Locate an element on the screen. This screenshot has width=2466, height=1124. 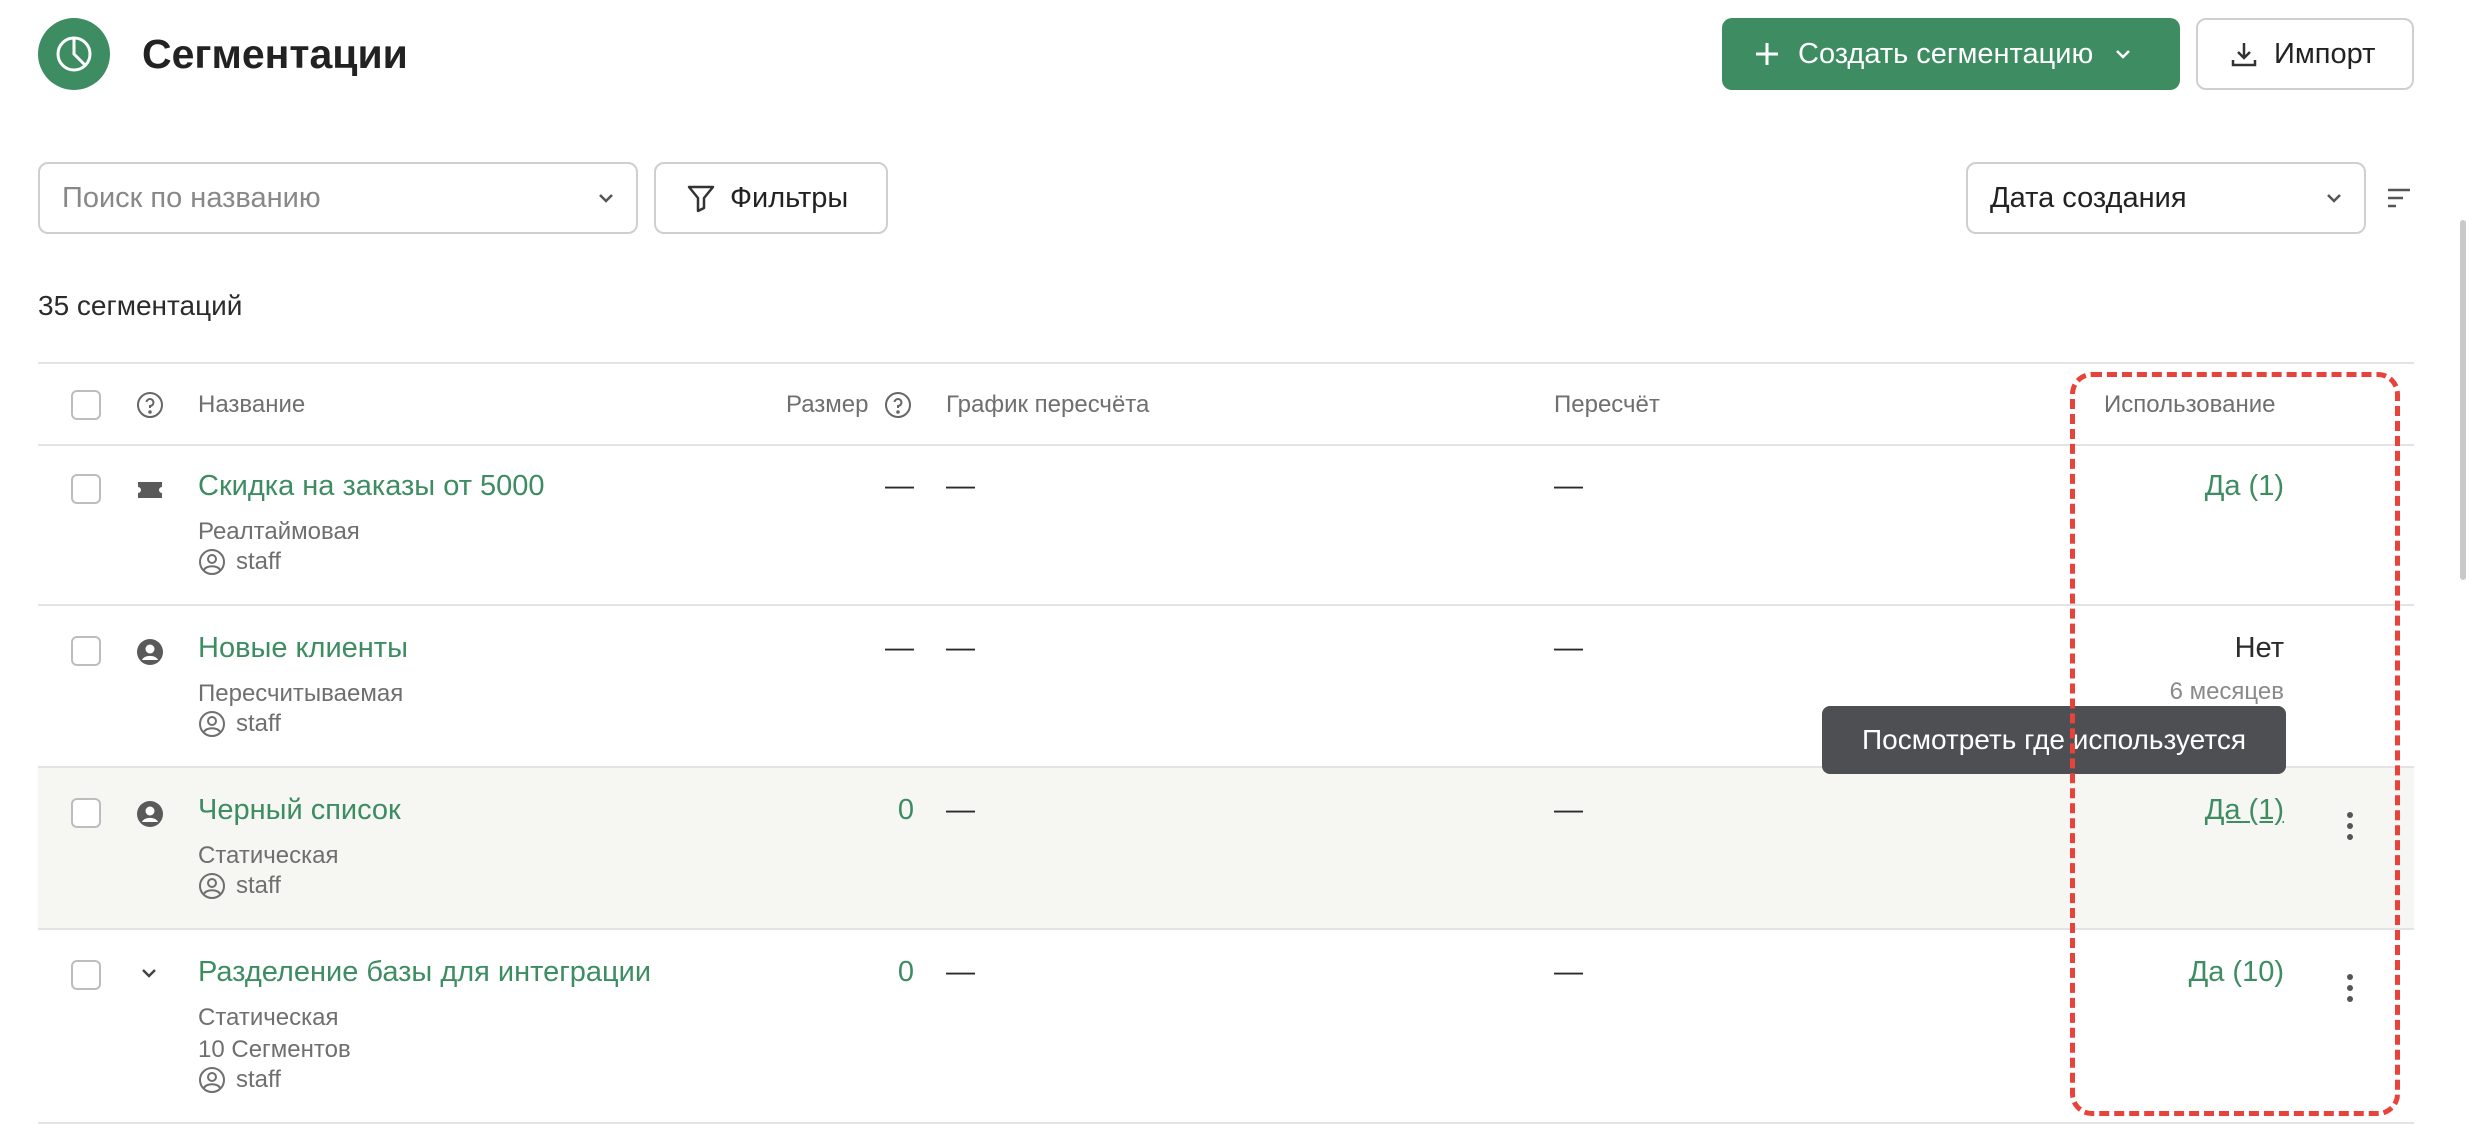
segmentation-count: 35 сегментаций is located at coordinates (140, 305).